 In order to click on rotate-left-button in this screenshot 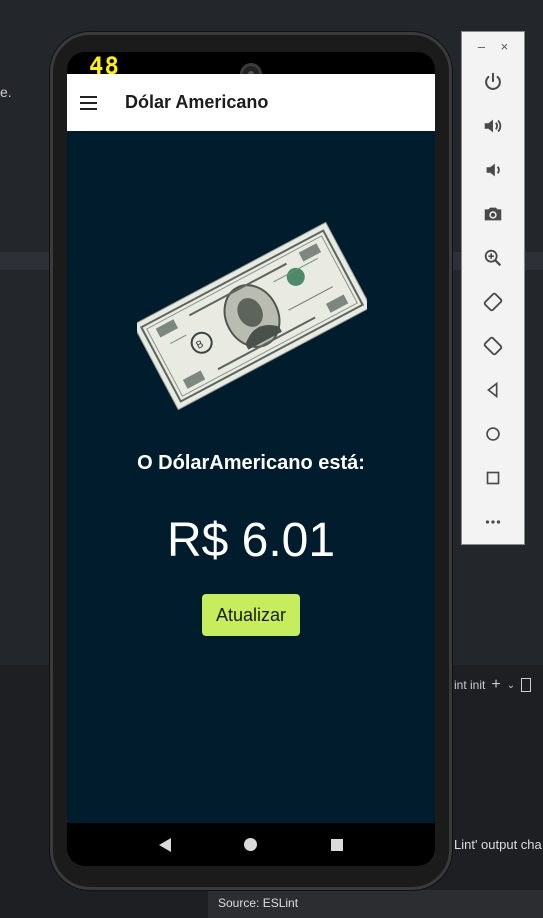, I will do `click(493, 302)`.